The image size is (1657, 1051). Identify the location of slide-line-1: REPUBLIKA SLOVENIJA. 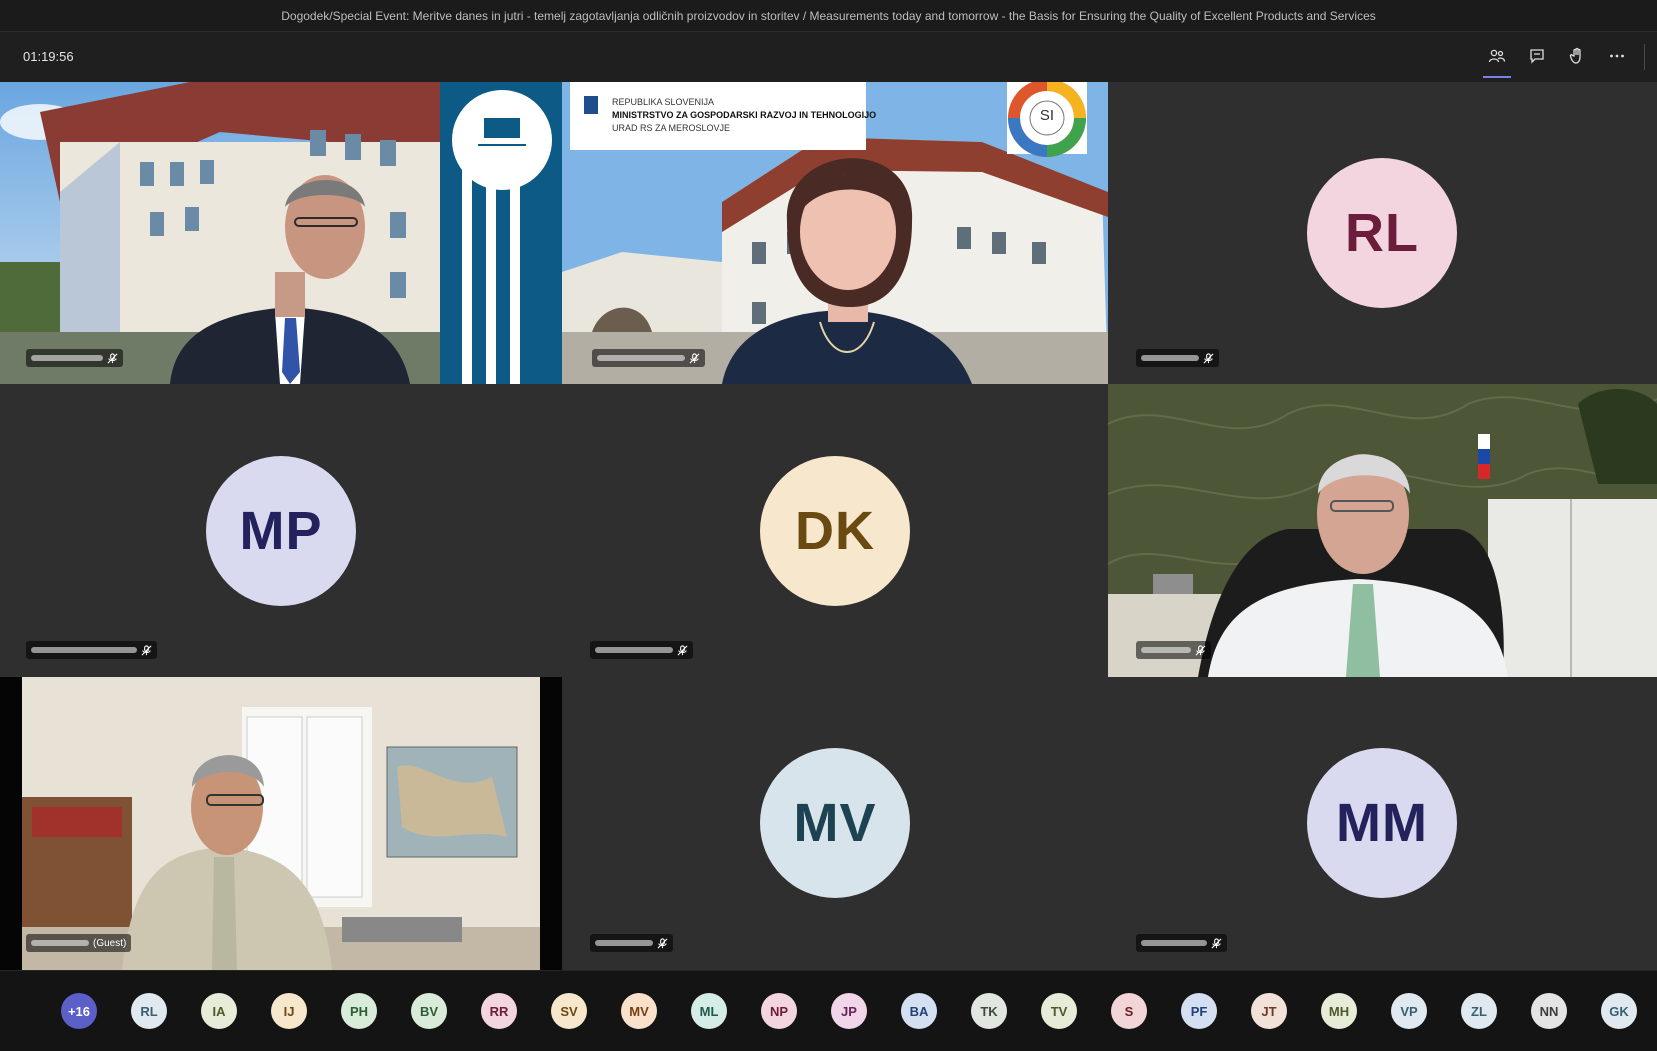
(663, 102).